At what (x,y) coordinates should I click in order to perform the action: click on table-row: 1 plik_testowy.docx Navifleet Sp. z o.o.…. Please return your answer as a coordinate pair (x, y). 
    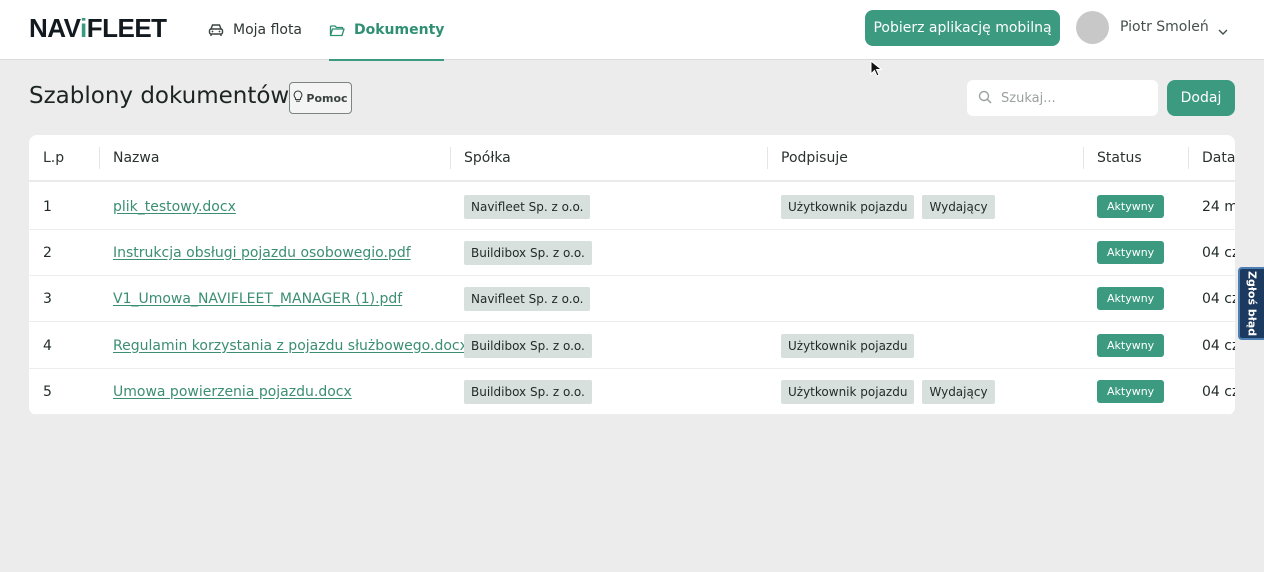
    Looking at the image, I should click on (632, 207).